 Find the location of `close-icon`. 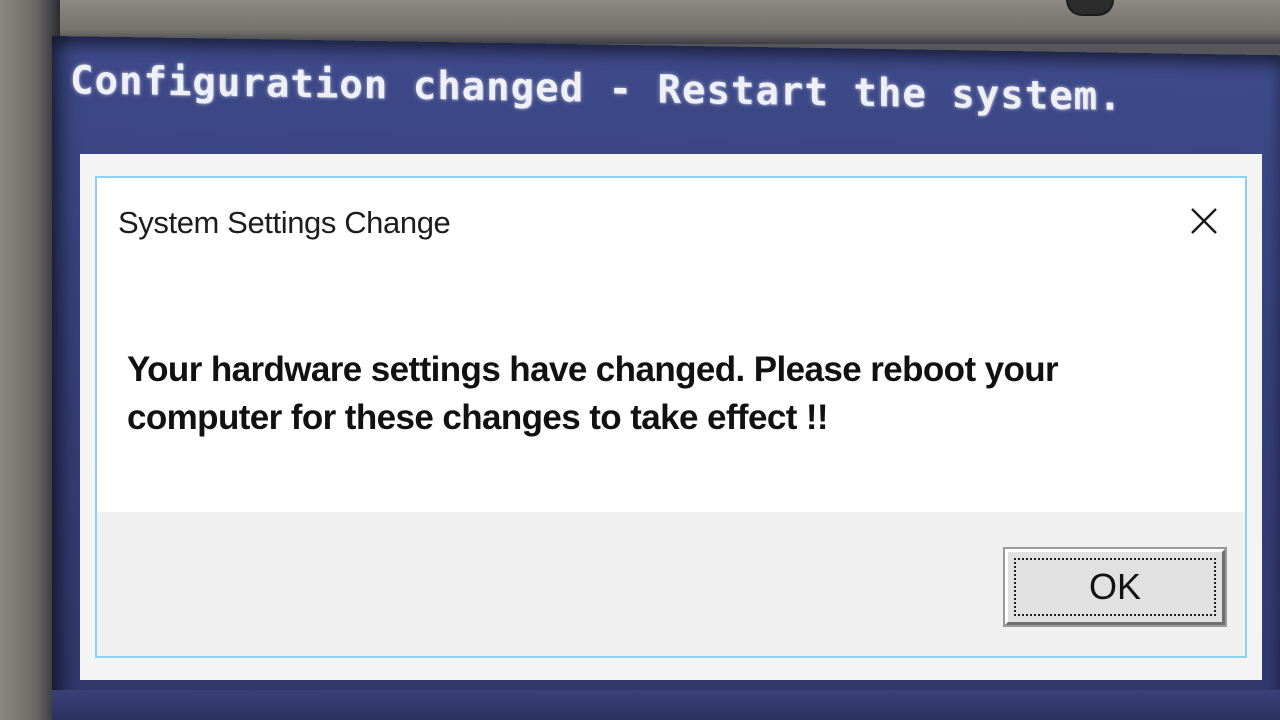

close-icon is located at coordinates (1204, 221).